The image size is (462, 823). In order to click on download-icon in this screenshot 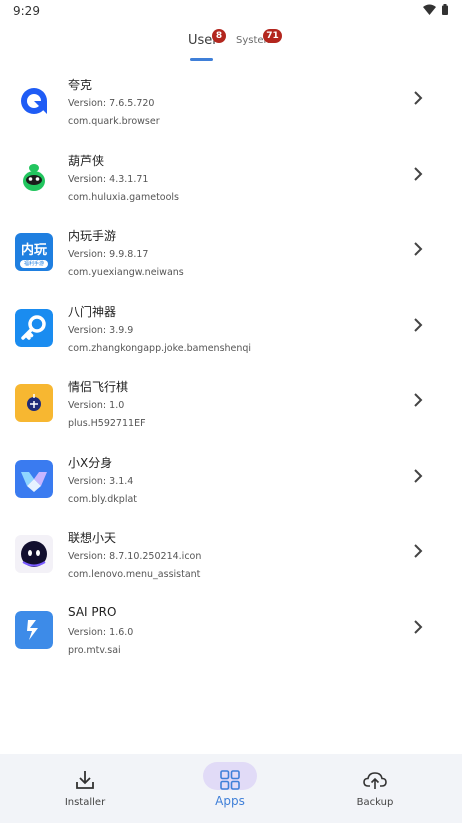, I will do `click(85, 780)`.